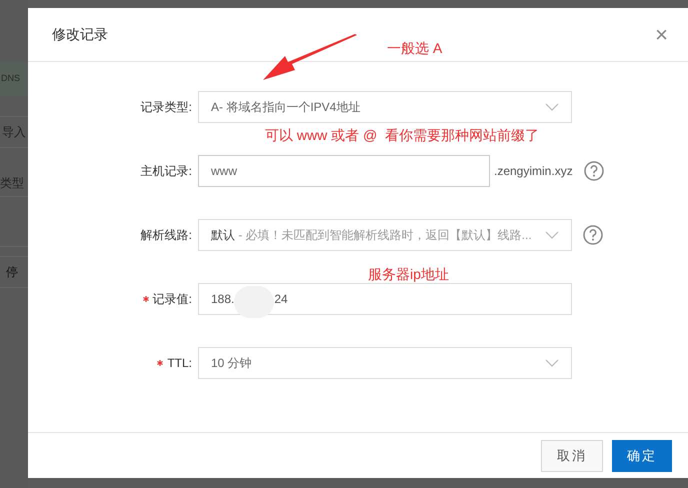 Image resolution: width=688 pixels, height=488 pixels. What do you see at coordinates (166, 235) in the screenshot?
I see `field-label: 解析线路:` at bounding box center [166, 235].